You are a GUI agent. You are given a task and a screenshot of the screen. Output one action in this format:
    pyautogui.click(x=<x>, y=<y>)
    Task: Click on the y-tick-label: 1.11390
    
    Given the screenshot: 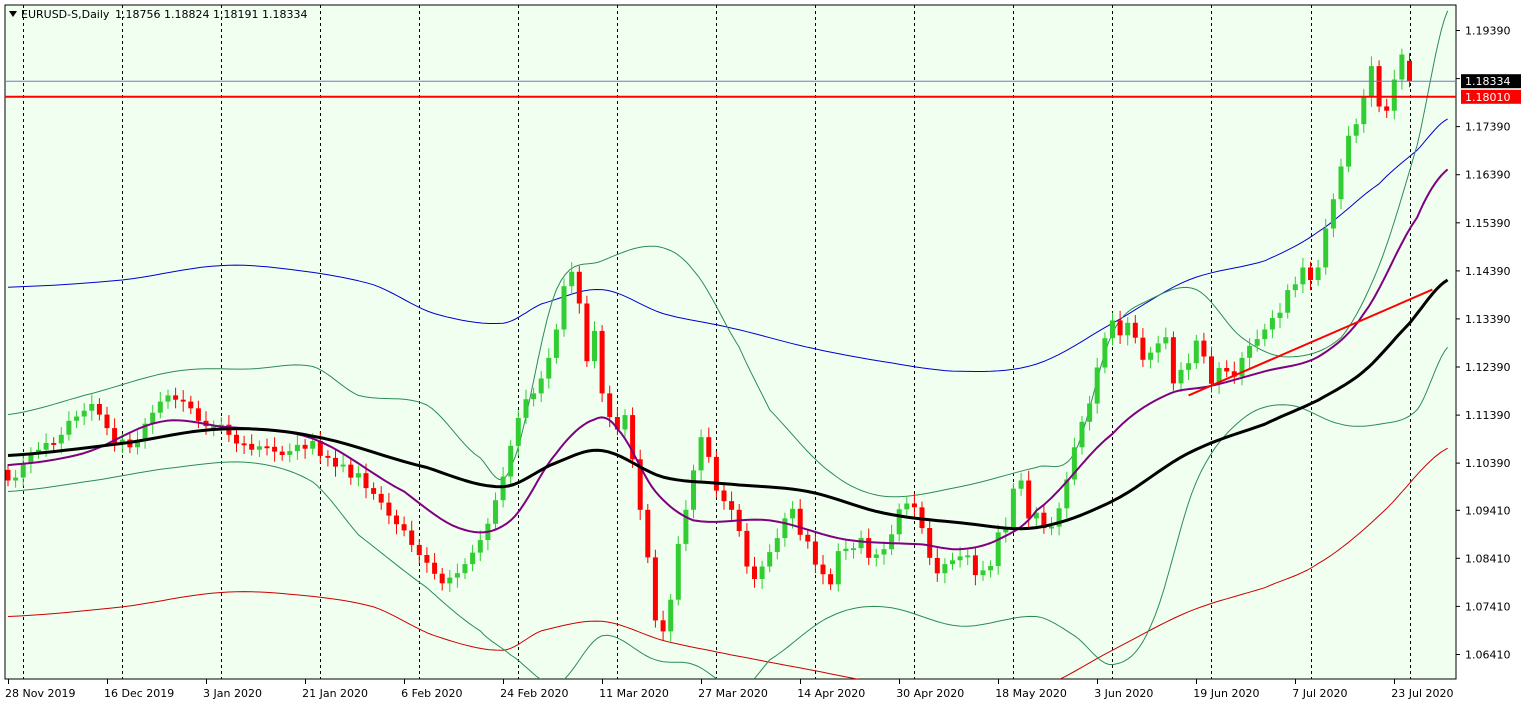 What is the action you would take?
    pyautogui.click(x=1488, y=415)
    